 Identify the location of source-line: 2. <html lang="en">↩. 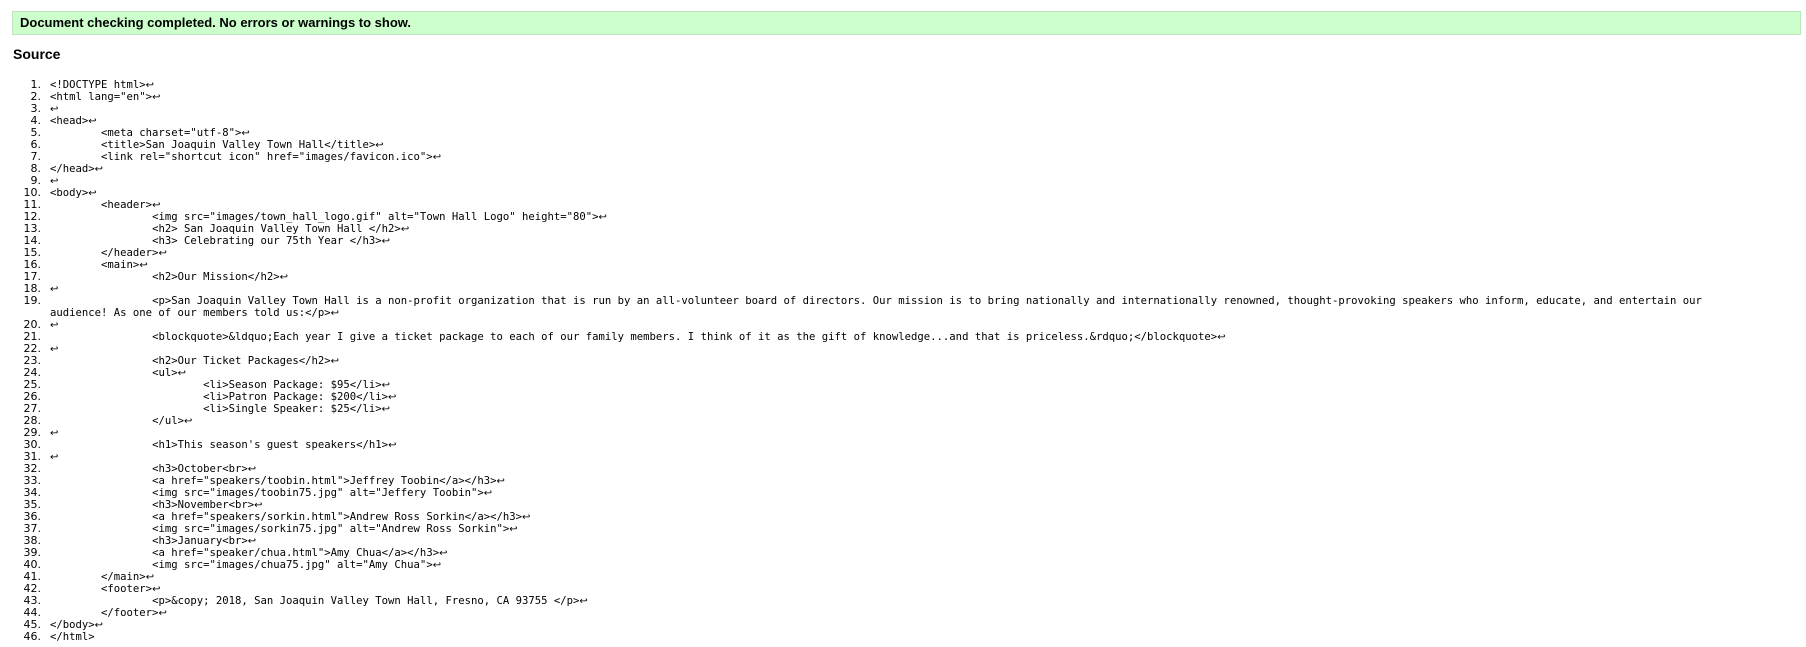
(880, 97).